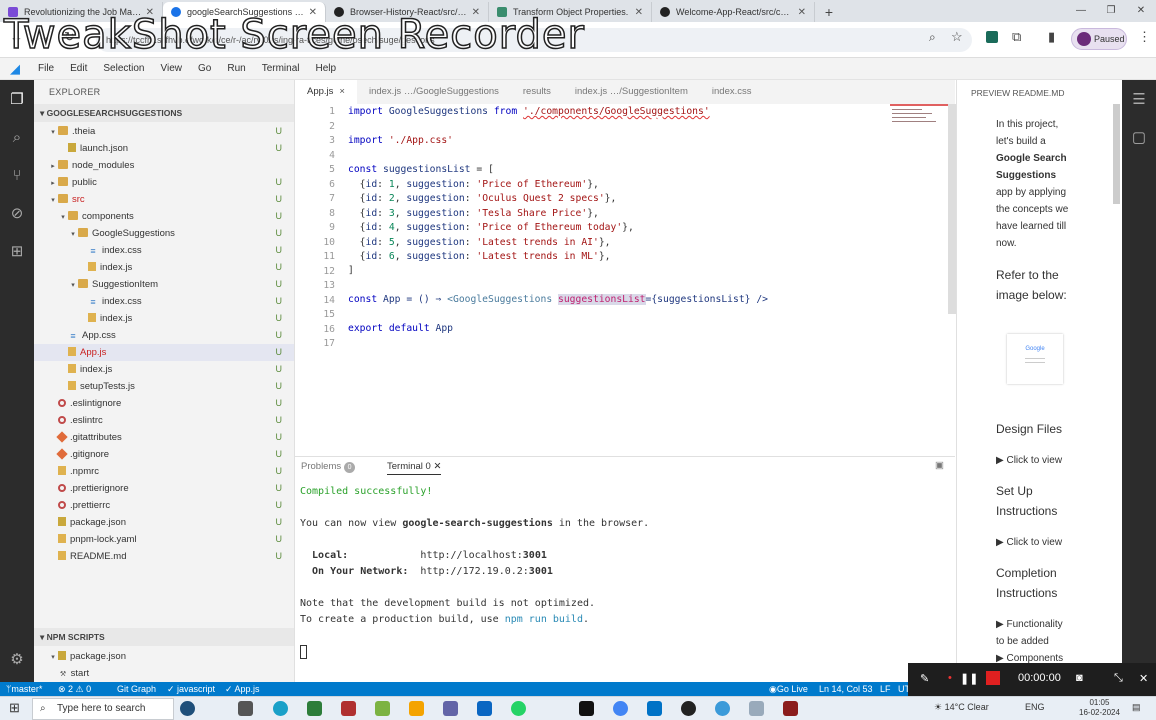 This screenshot has height=720, width=1156. What do you see at coordinates (518, 708) in the screenshot?
I see `whatsapp-icon` at bounding box center [518, 708].